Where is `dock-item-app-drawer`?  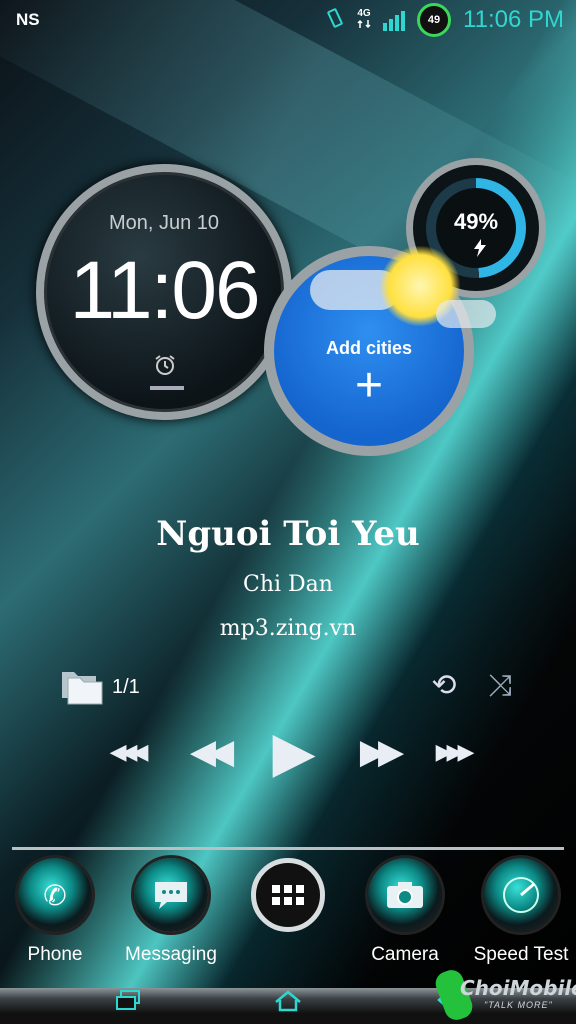 dock-item-app-drawer is located at coordinates (288, 901).